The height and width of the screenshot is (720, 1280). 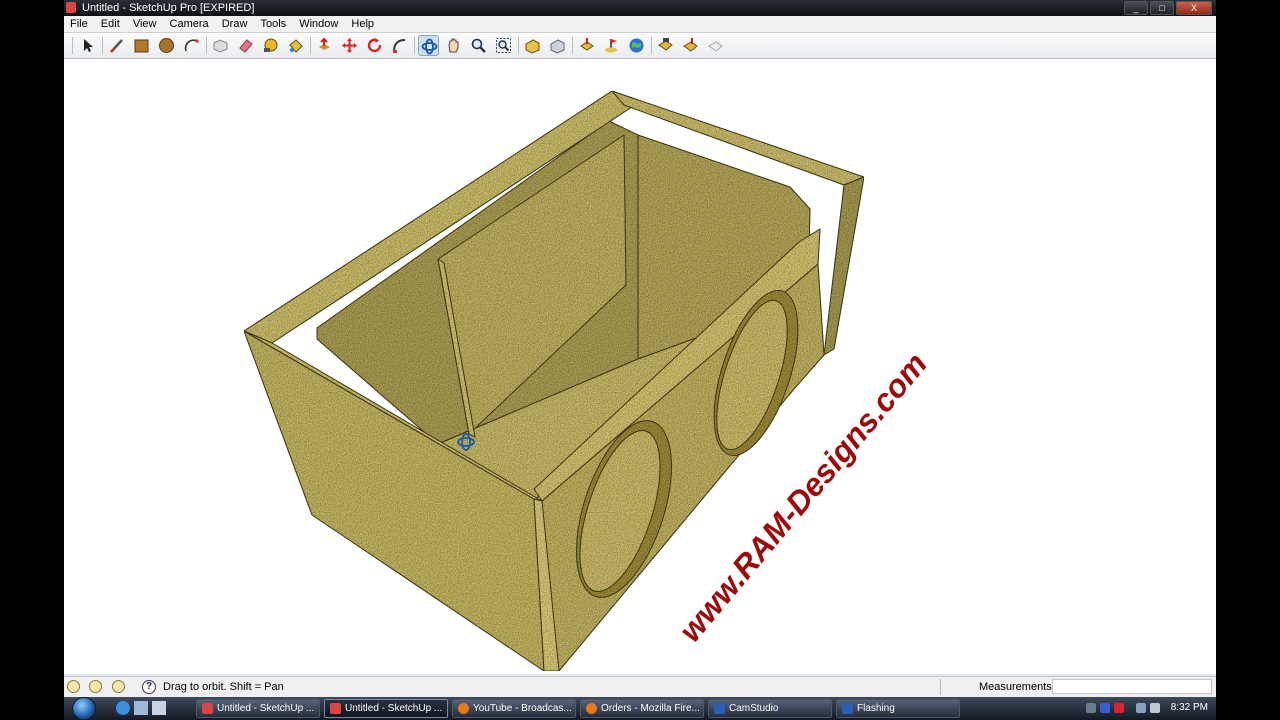 What do you see at coordinates (159, 708) in the screenshot?
I see `switch-windows-icon` at bounding box center [159, 708].